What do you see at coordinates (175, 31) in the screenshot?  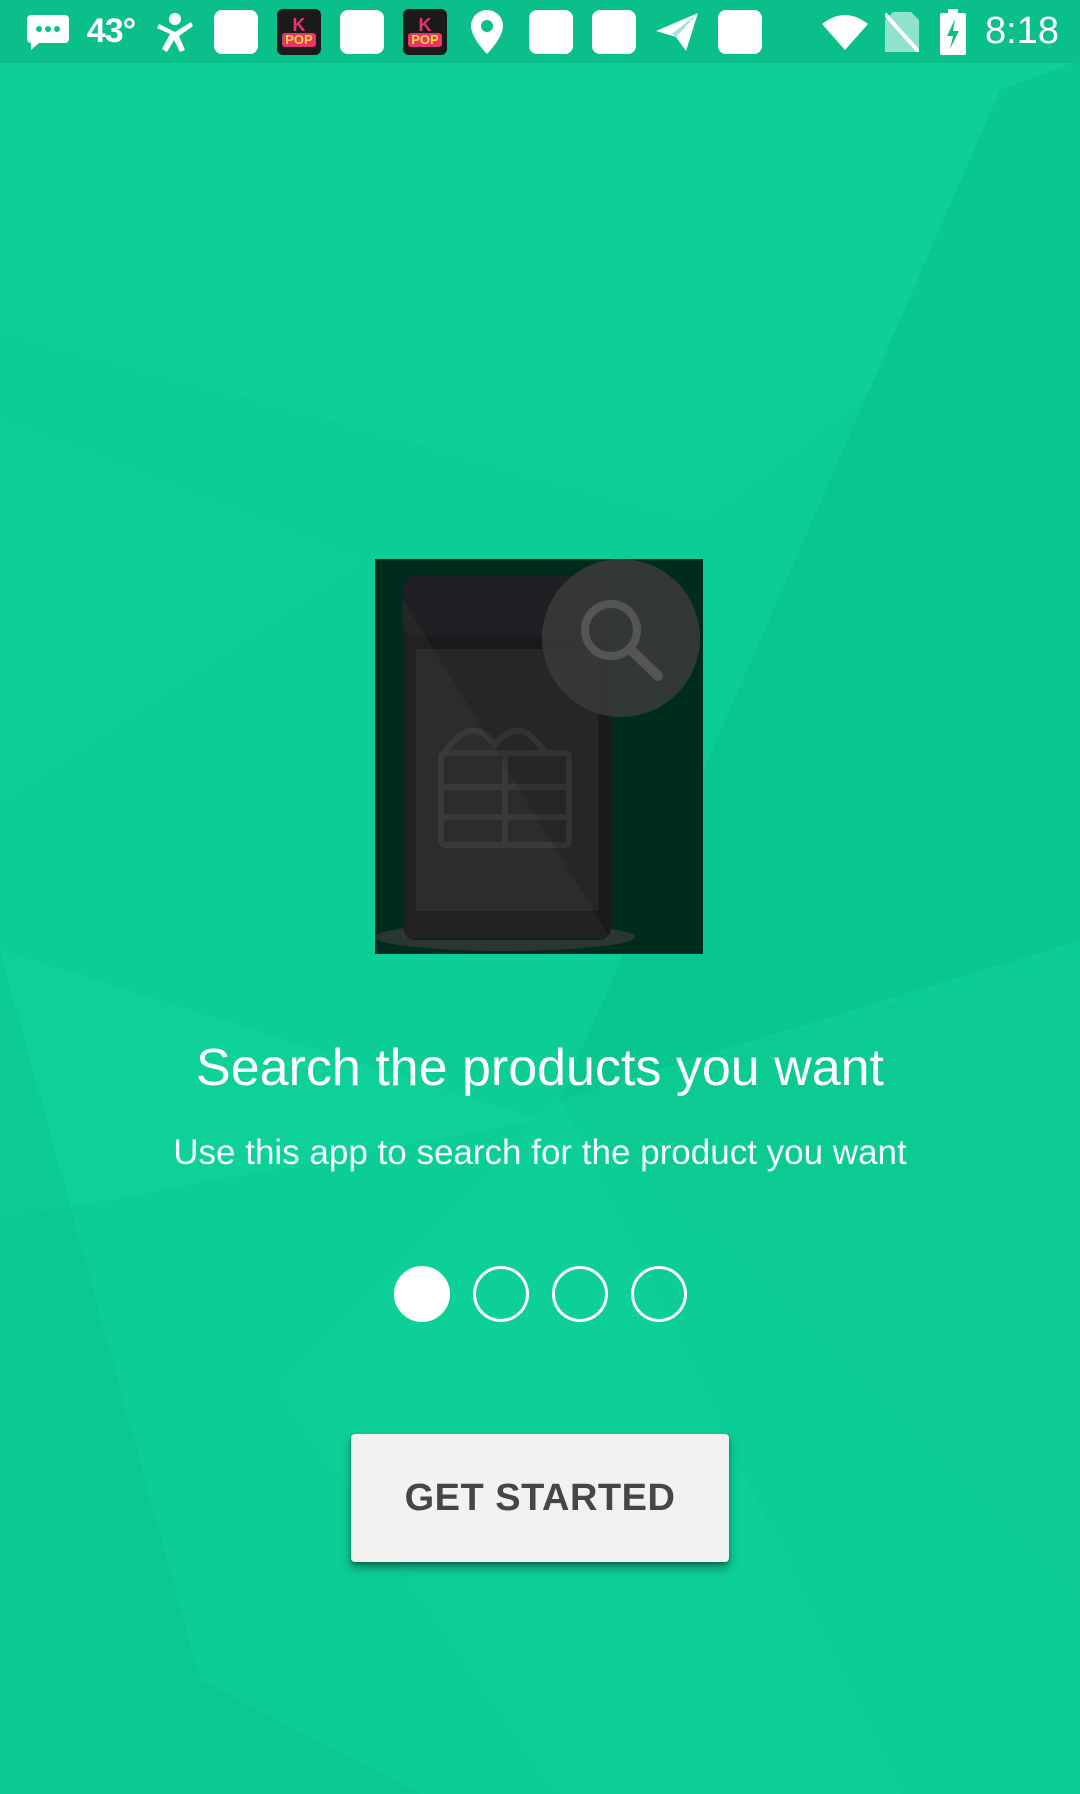 I see `person-icon` at bounding box center [175, 31].